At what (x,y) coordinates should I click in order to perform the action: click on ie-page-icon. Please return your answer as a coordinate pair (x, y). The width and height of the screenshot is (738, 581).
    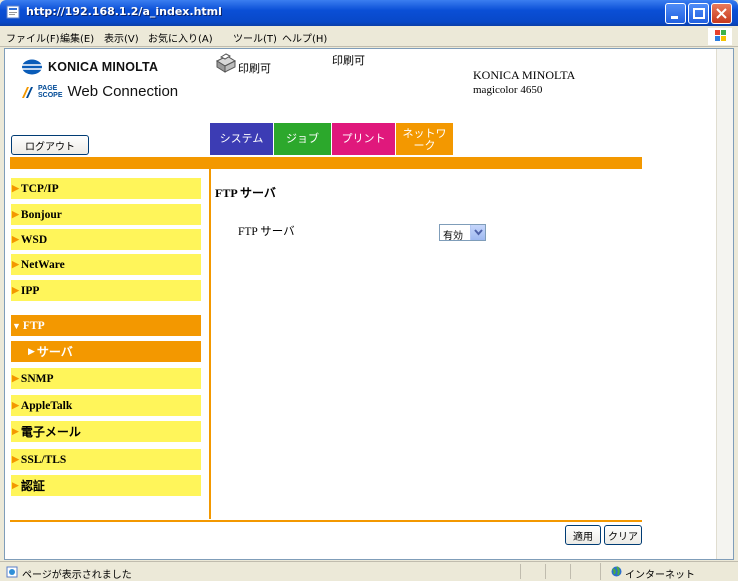
    Looking at the image, I should click on (13, 12).